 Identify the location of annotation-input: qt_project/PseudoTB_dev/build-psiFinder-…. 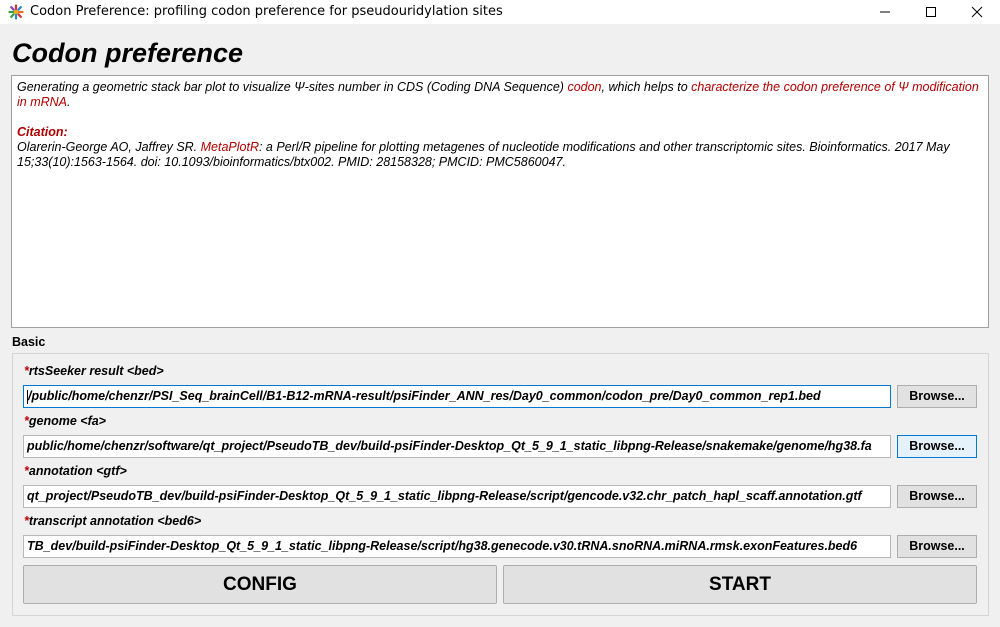
(457, 496).